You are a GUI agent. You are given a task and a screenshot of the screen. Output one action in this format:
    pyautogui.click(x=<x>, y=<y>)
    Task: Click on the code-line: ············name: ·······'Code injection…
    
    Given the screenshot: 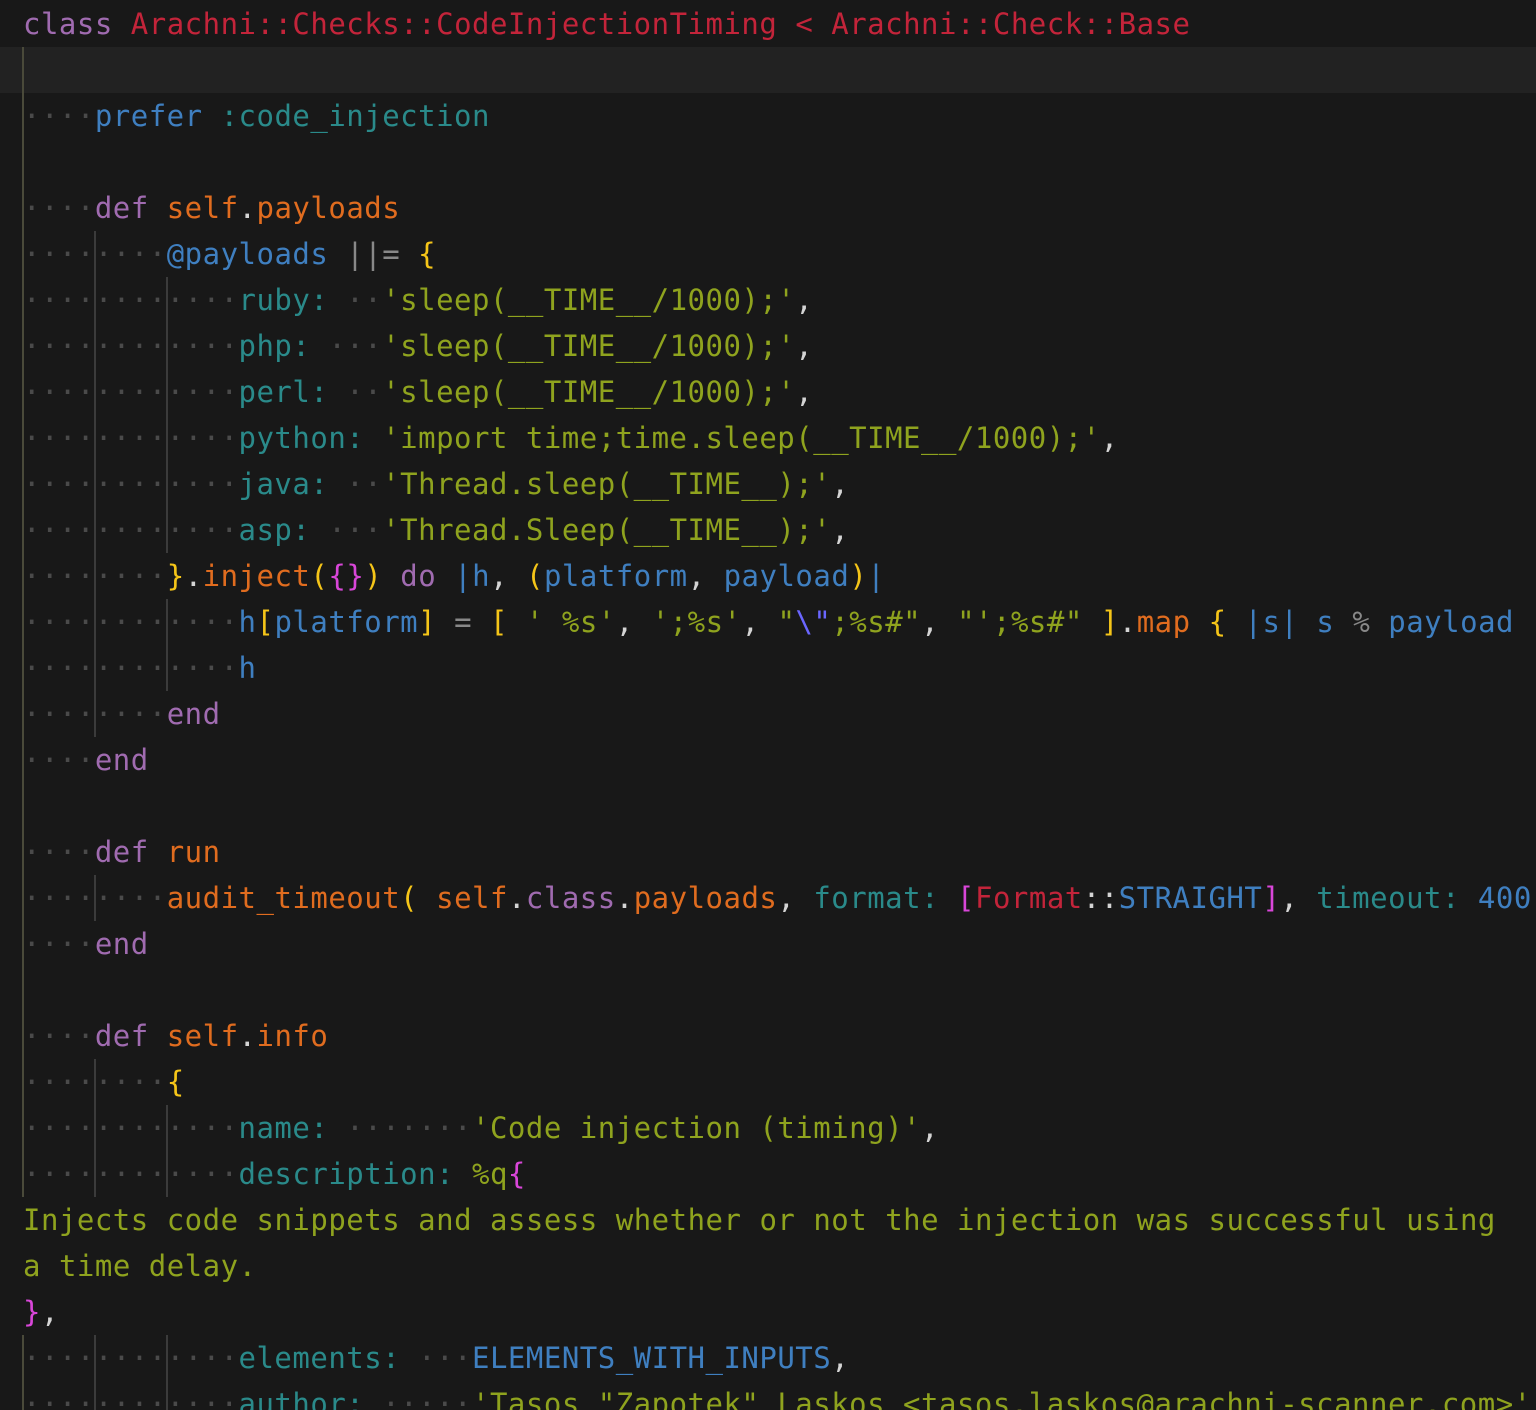 What is the action you would take?
    pyautogui.click(x=768, y=1128)
    